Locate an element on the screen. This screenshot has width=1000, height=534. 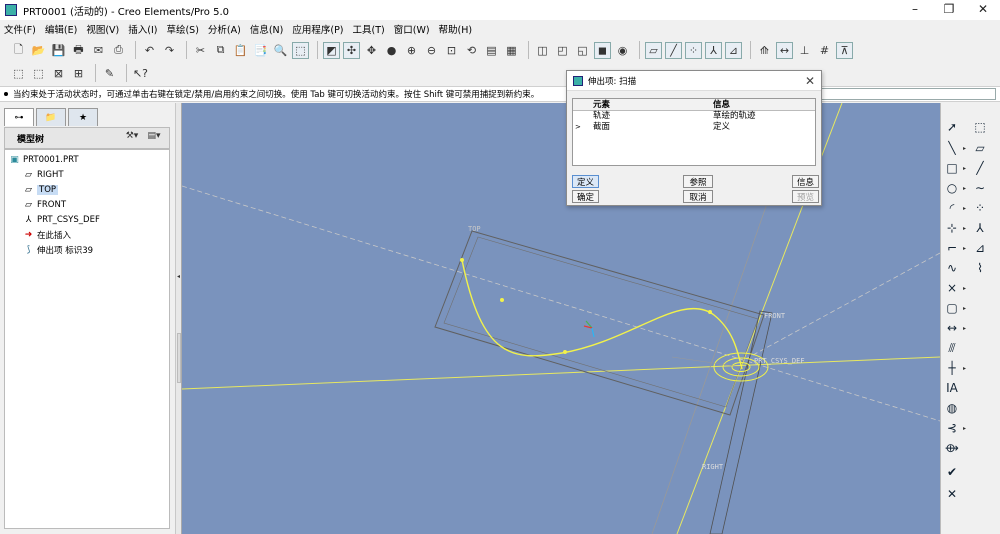
datum-planes-icon: ▱ is located at coordinates (653, 50).